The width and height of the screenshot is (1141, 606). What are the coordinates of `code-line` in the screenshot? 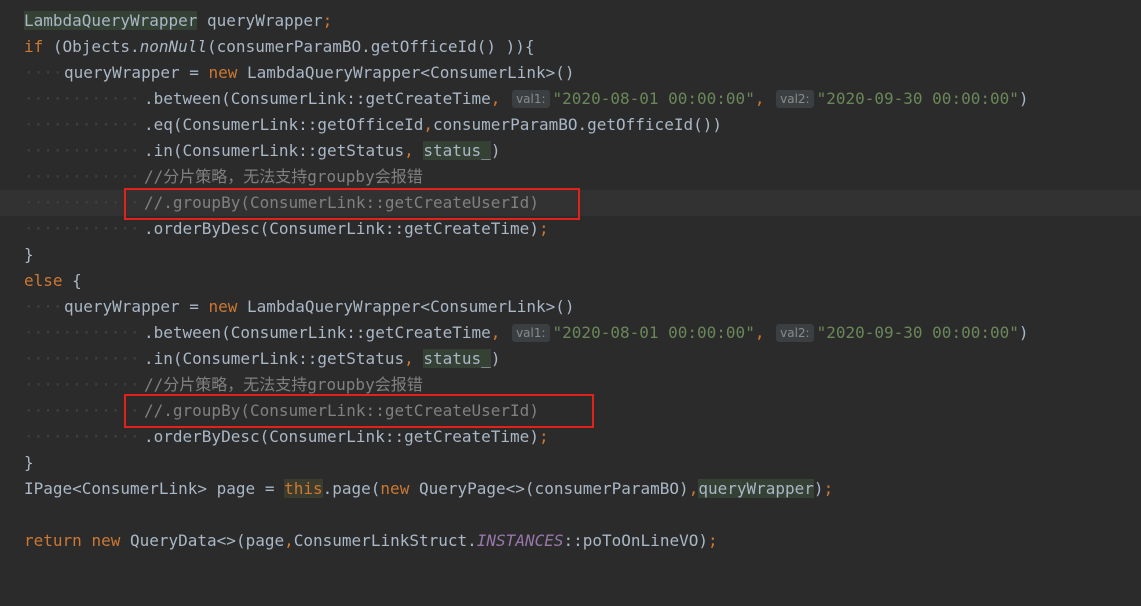 It's located at (570, 515).